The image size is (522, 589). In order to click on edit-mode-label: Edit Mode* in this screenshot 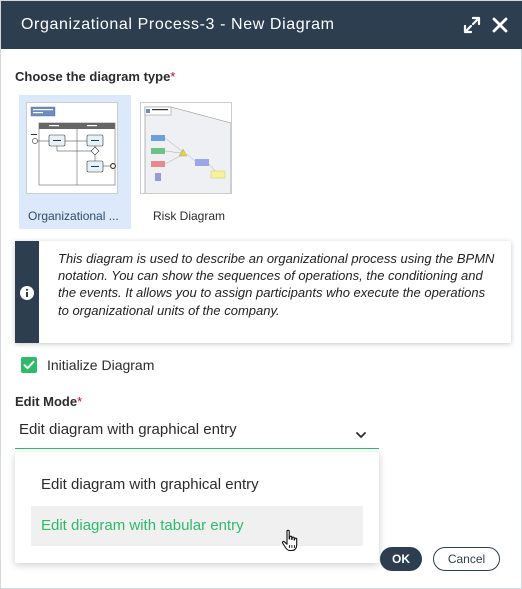, I will do `click(48, 401)`.